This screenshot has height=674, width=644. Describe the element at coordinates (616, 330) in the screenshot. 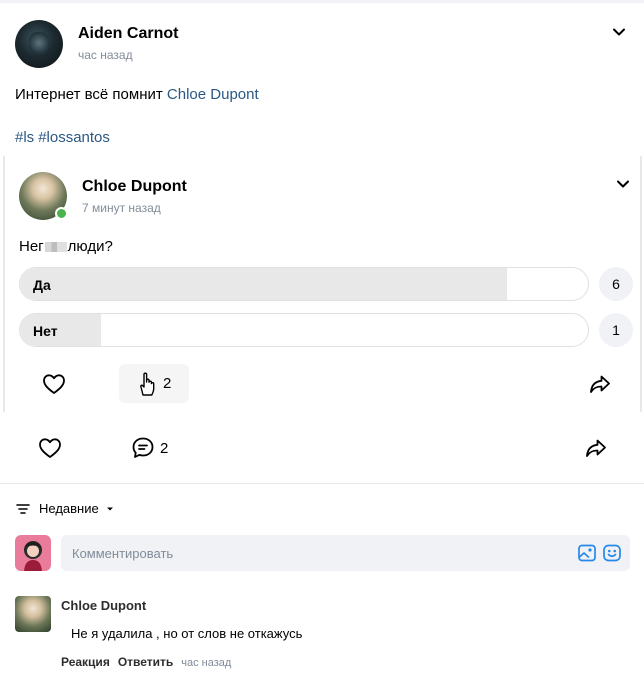

I see `poll-vote-count: 1` at that location.